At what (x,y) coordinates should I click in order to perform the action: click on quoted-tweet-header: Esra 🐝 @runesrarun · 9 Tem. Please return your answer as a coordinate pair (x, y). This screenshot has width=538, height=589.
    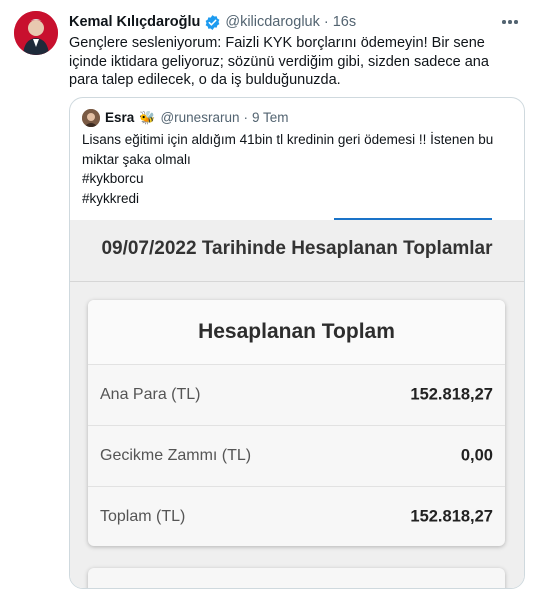
    Looking at the image, I should click on (185, 118).